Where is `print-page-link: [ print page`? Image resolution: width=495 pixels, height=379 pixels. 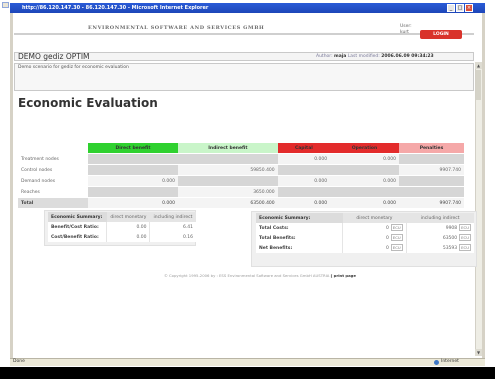 print-page-link: [ print page is located at coordinates (343, 275).